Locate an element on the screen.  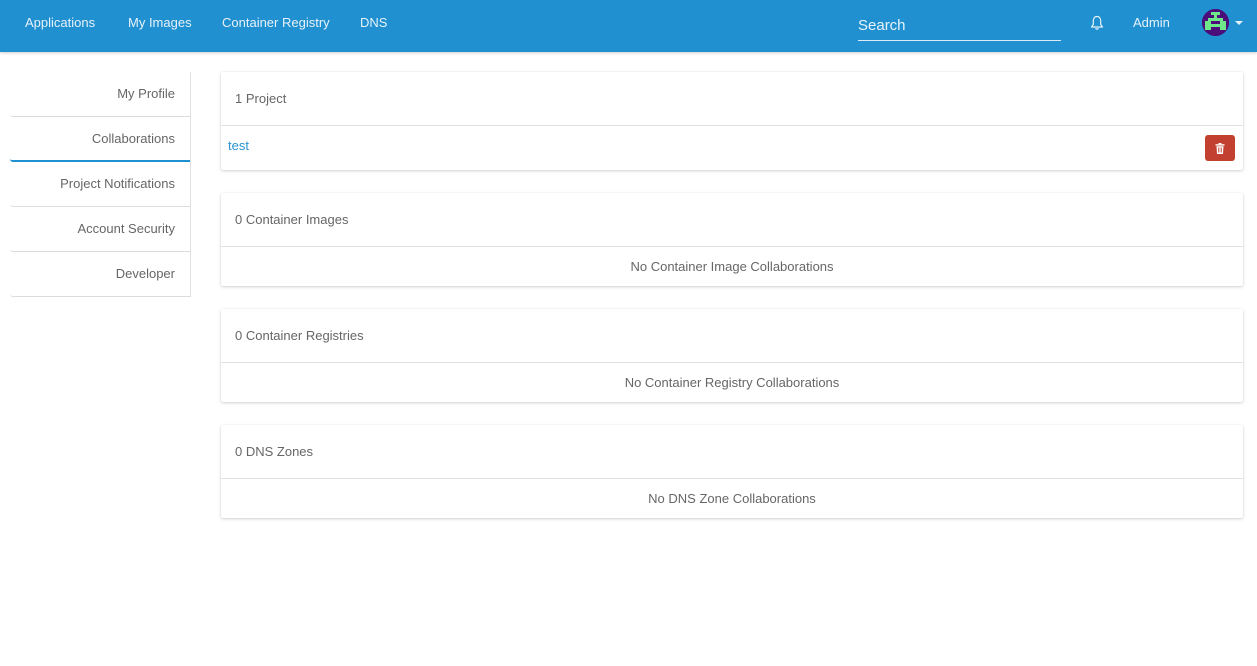
dns-zones-card: 0 DNS Zones No DNS Zone Collaborations is located at coordinates (732, 471).